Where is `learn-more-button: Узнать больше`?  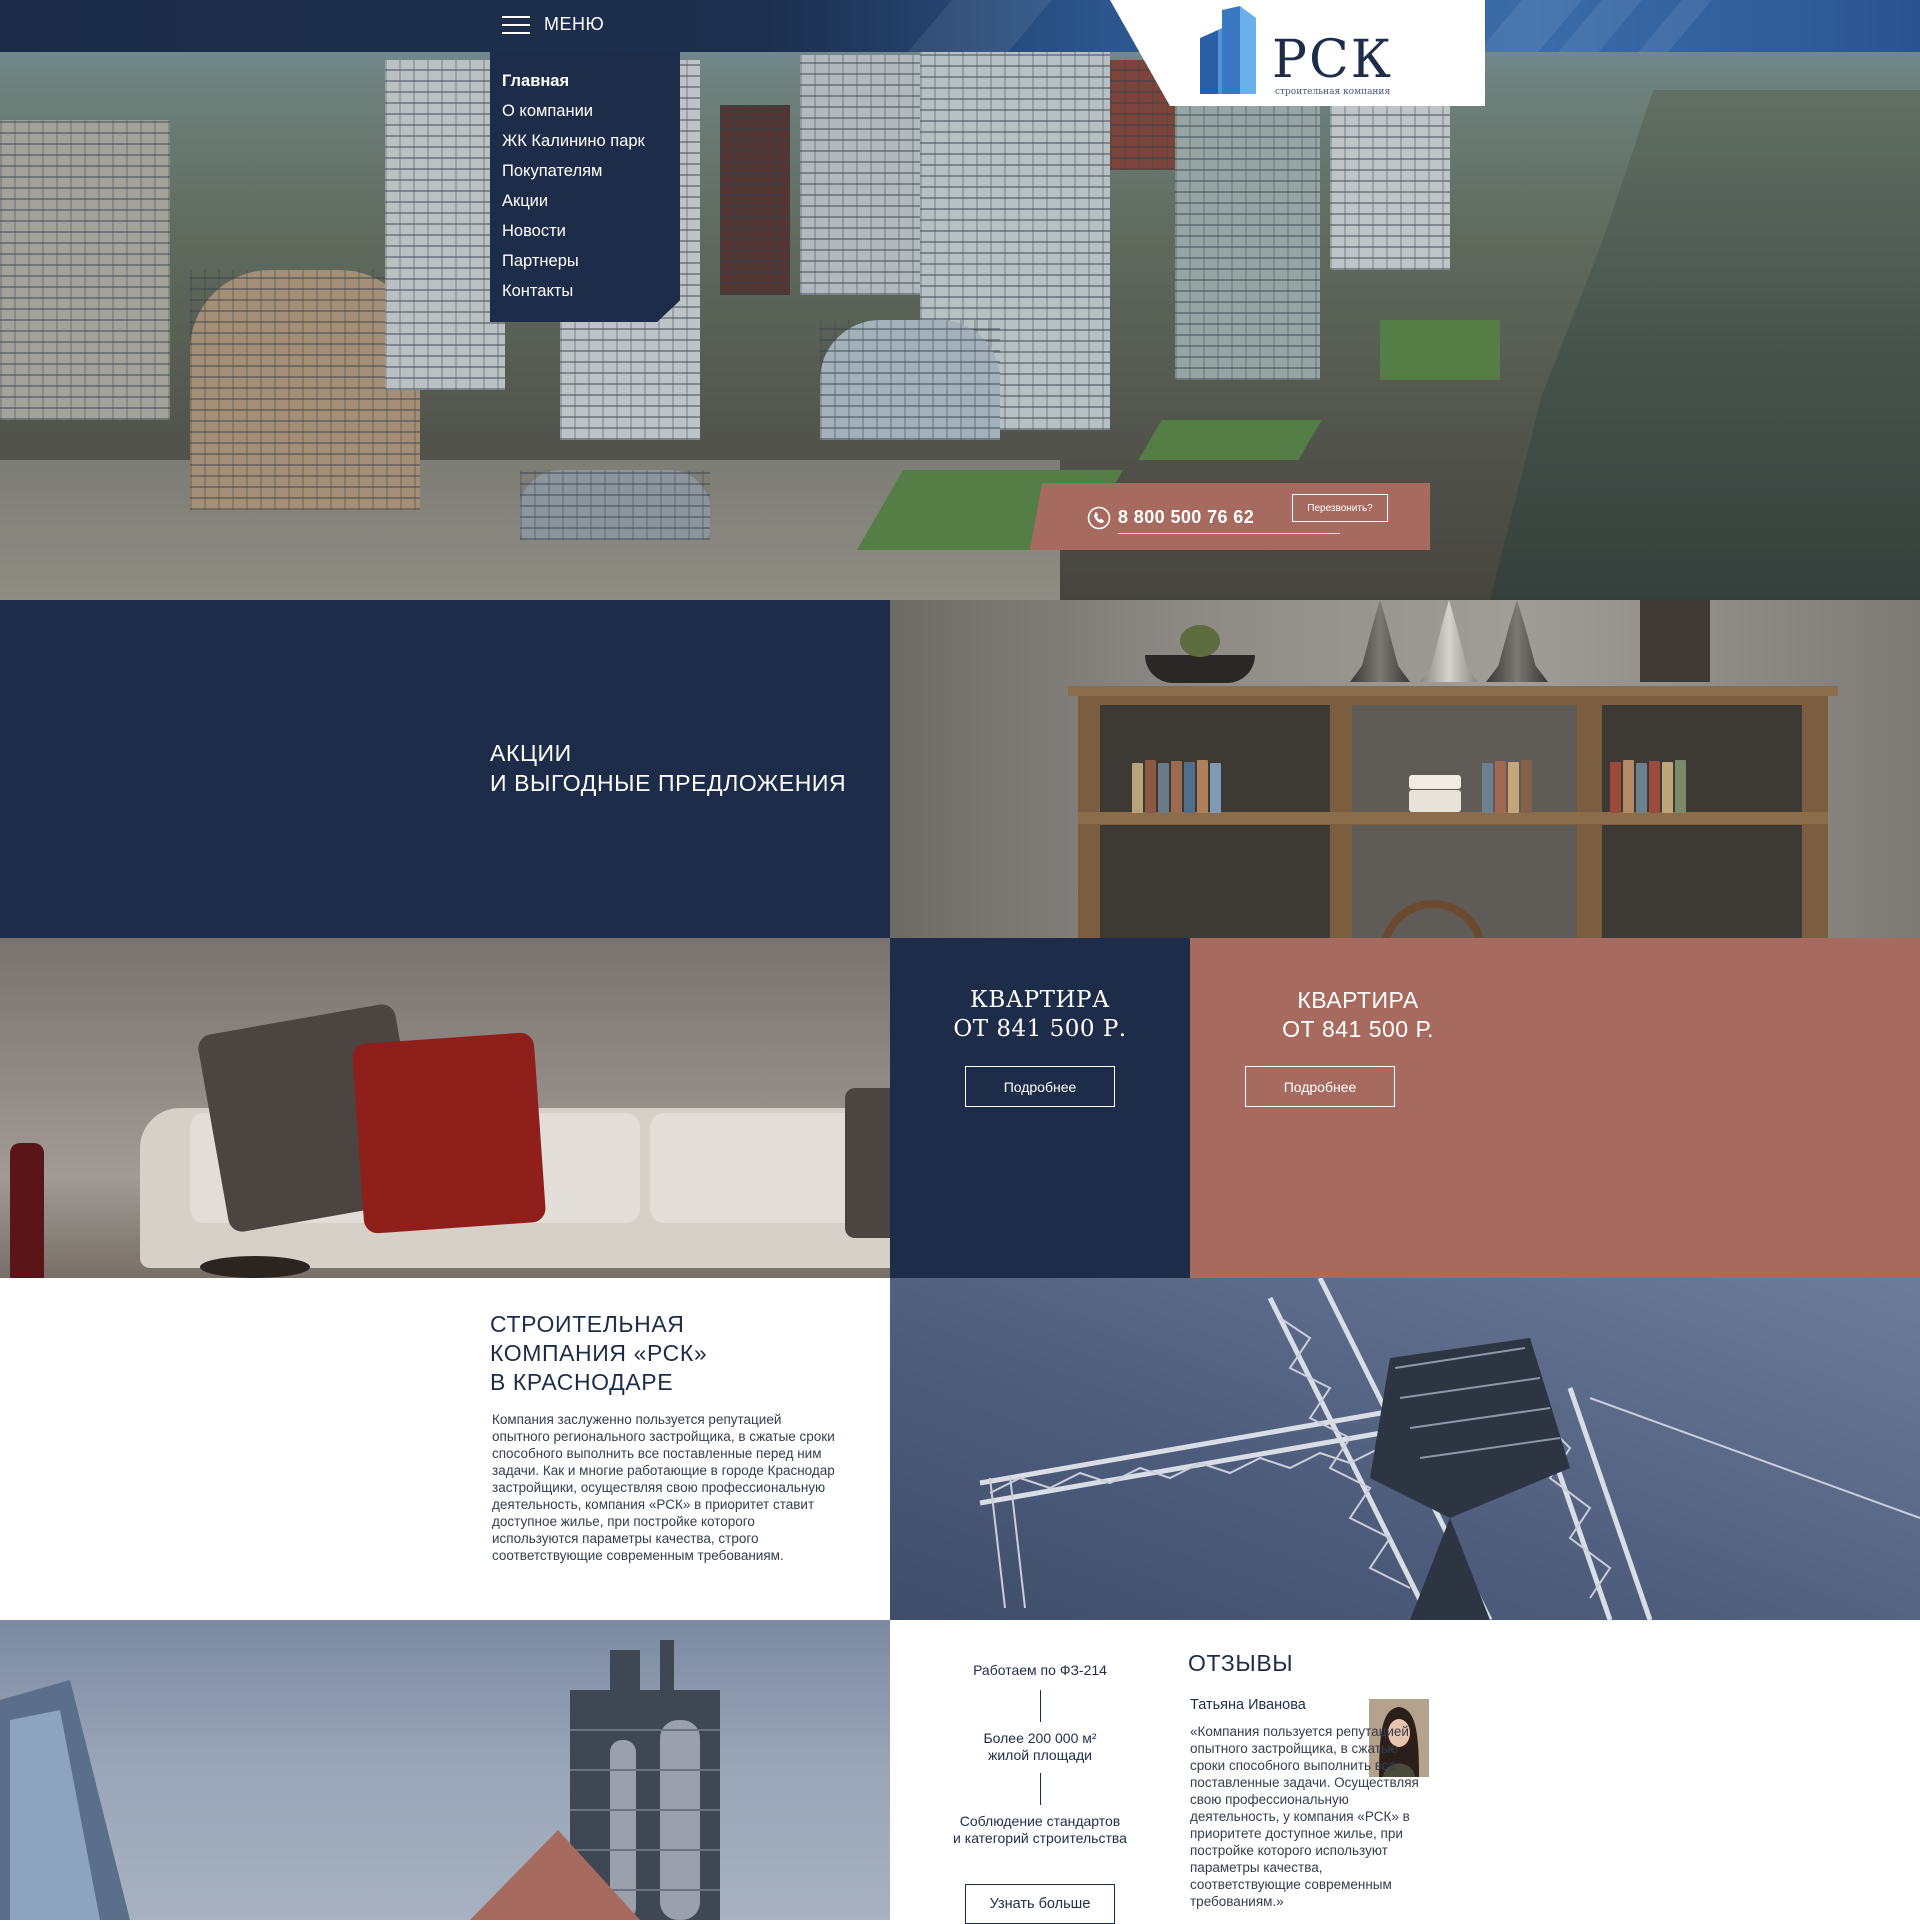
learn-more-button: Узнать больше is located at coordinates (1040, 1904).